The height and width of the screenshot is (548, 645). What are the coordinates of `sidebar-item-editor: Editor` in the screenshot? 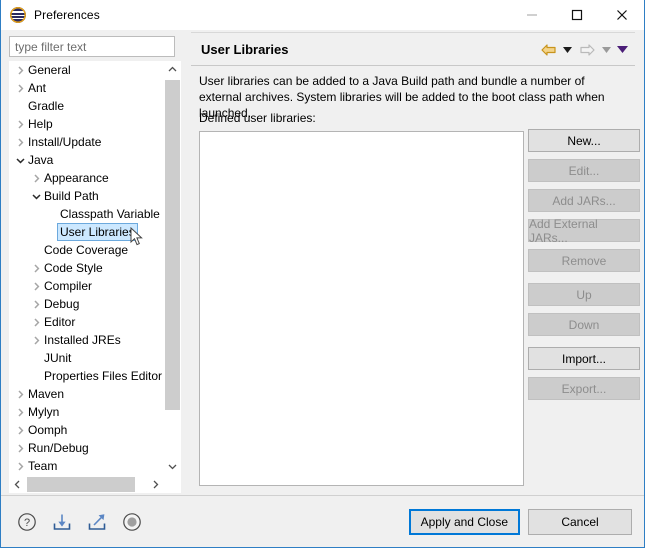 It's located at (86, 322).